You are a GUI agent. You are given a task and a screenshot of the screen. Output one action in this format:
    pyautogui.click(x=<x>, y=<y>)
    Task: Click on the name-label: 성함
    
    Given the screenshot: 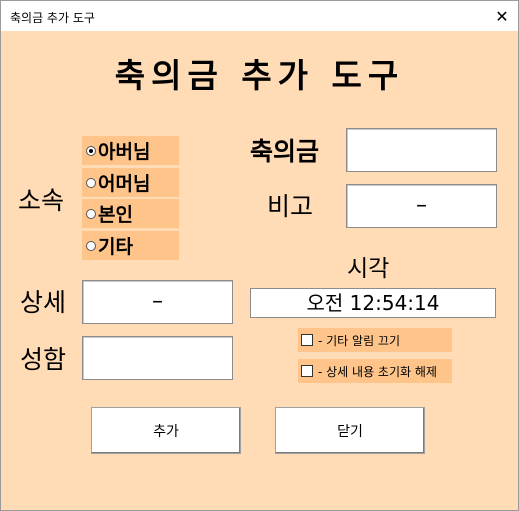 What is the action you would take?
    pyautogui.click(x=43, y=359)
    